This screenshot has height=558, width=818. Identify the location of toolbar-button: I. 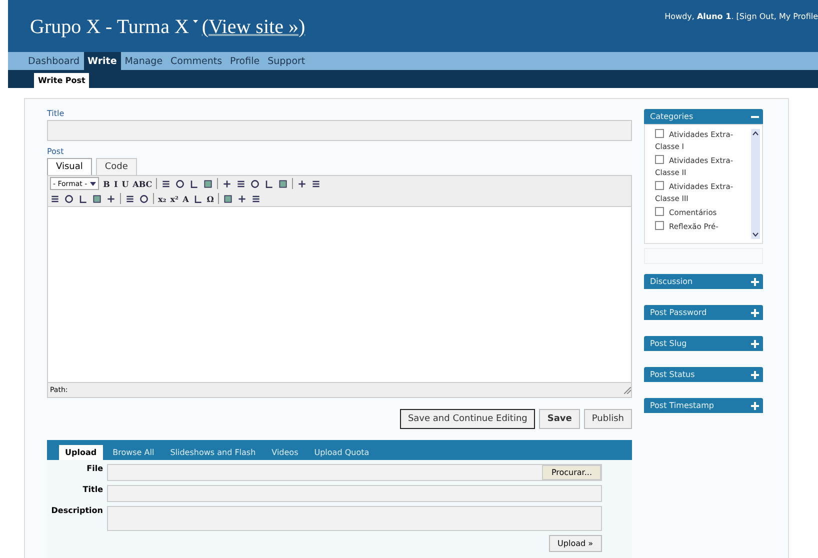
(116, 183).